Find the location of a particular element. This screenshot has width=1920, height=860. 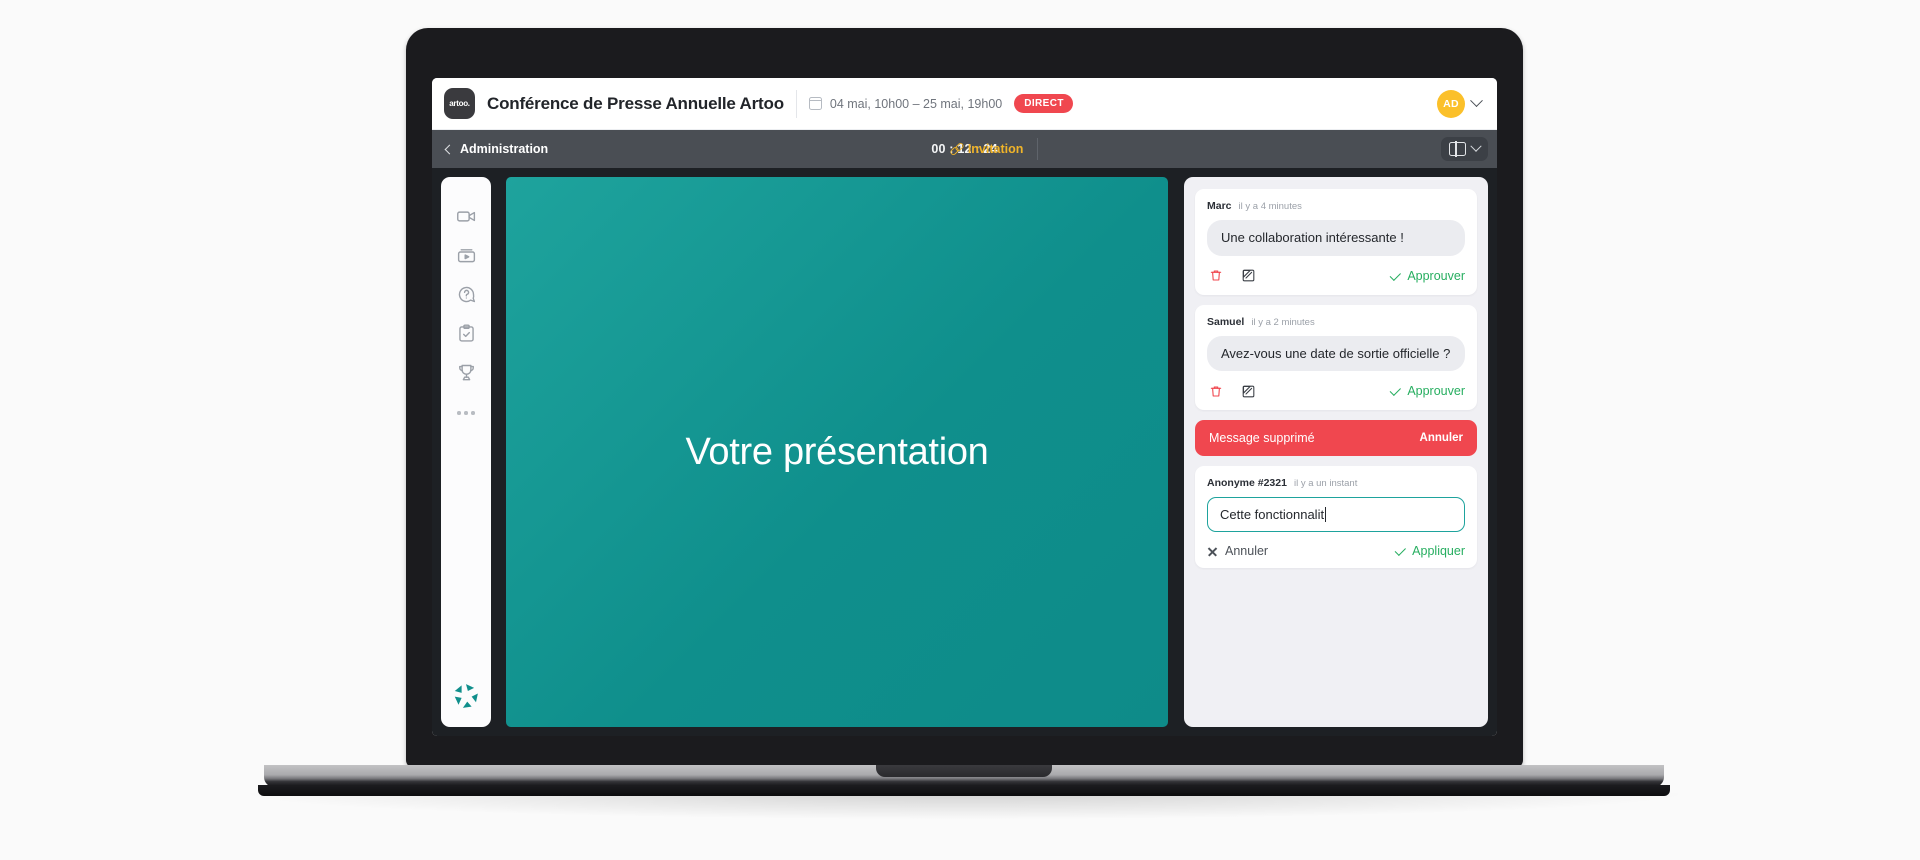

laptop-shadow is located at coordinates (964, 806).